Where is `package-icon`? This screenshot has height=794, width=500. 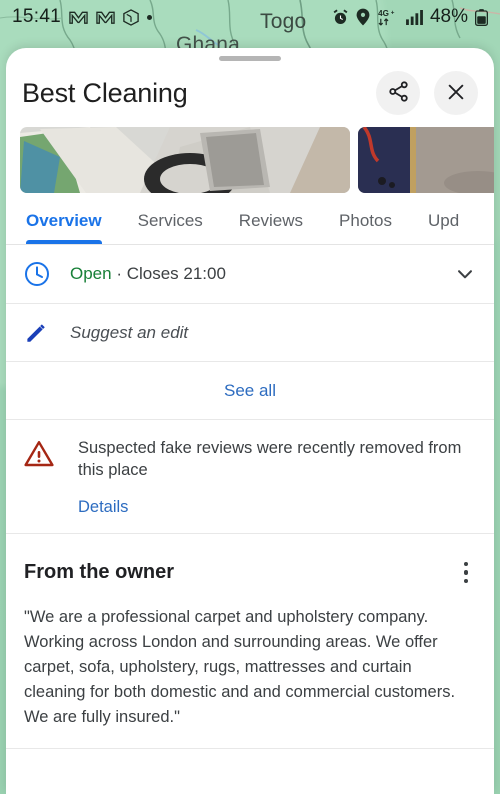 package-icon is located at coordinates (131, 17).